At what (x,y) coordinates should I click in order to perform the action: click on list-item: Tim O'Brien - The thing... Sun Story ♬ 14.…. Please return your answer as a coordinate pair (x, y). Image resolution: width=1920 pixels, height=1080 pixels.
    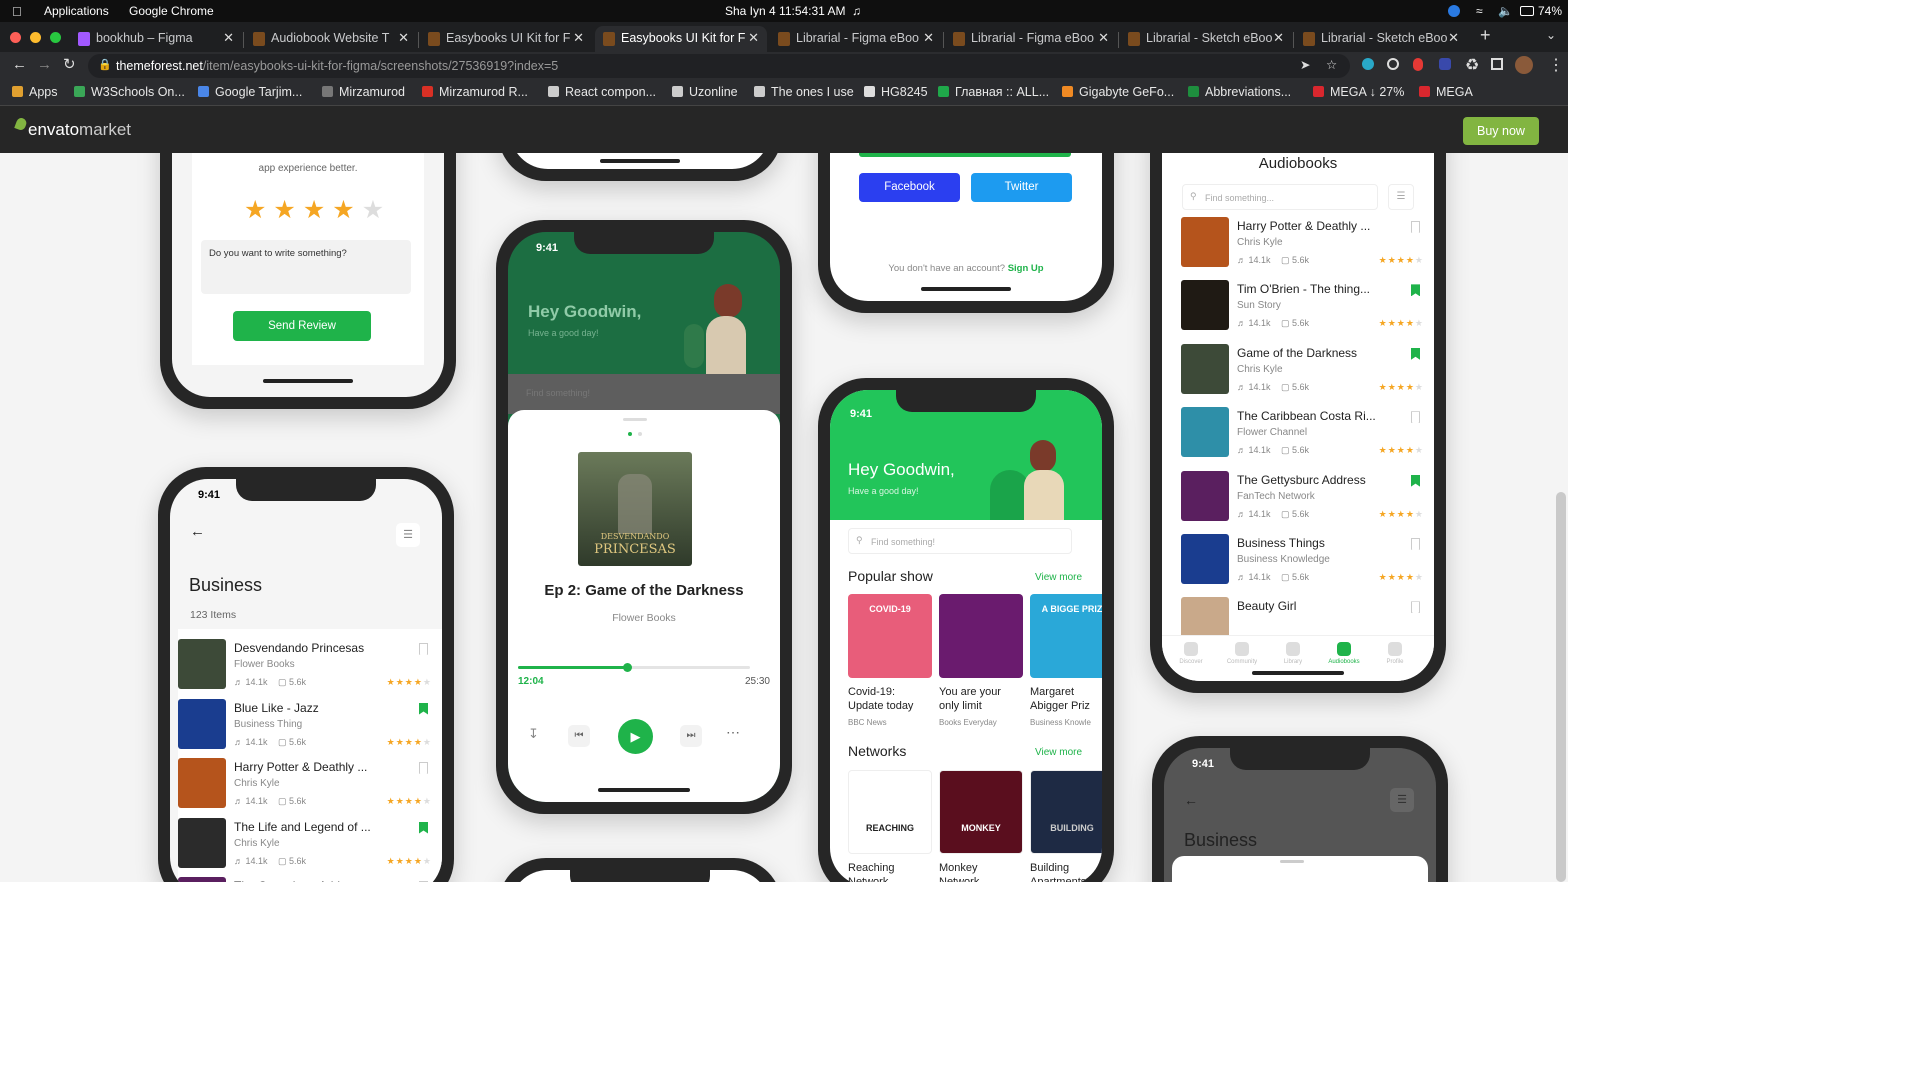
    Looking at the image, I should click on (1307, 306).